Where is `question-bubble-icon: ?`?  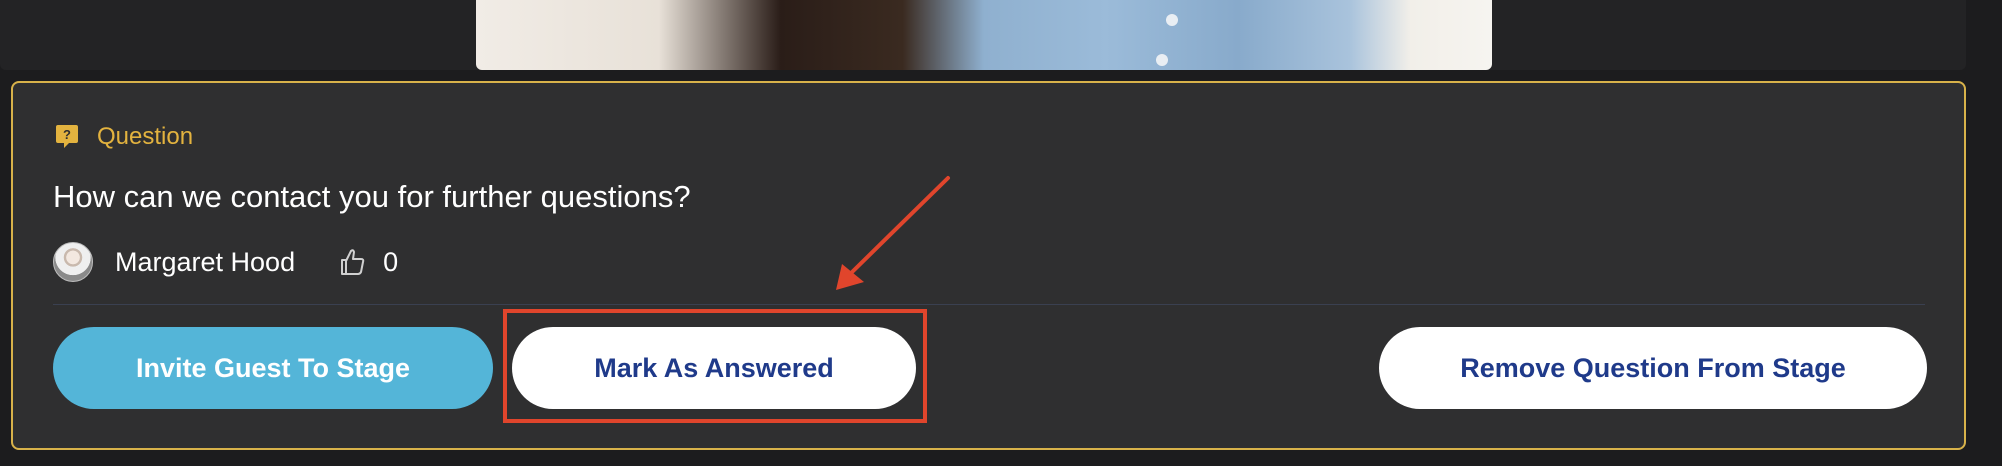
question-bubble-icon: ? is located at coordinates (67, 137).